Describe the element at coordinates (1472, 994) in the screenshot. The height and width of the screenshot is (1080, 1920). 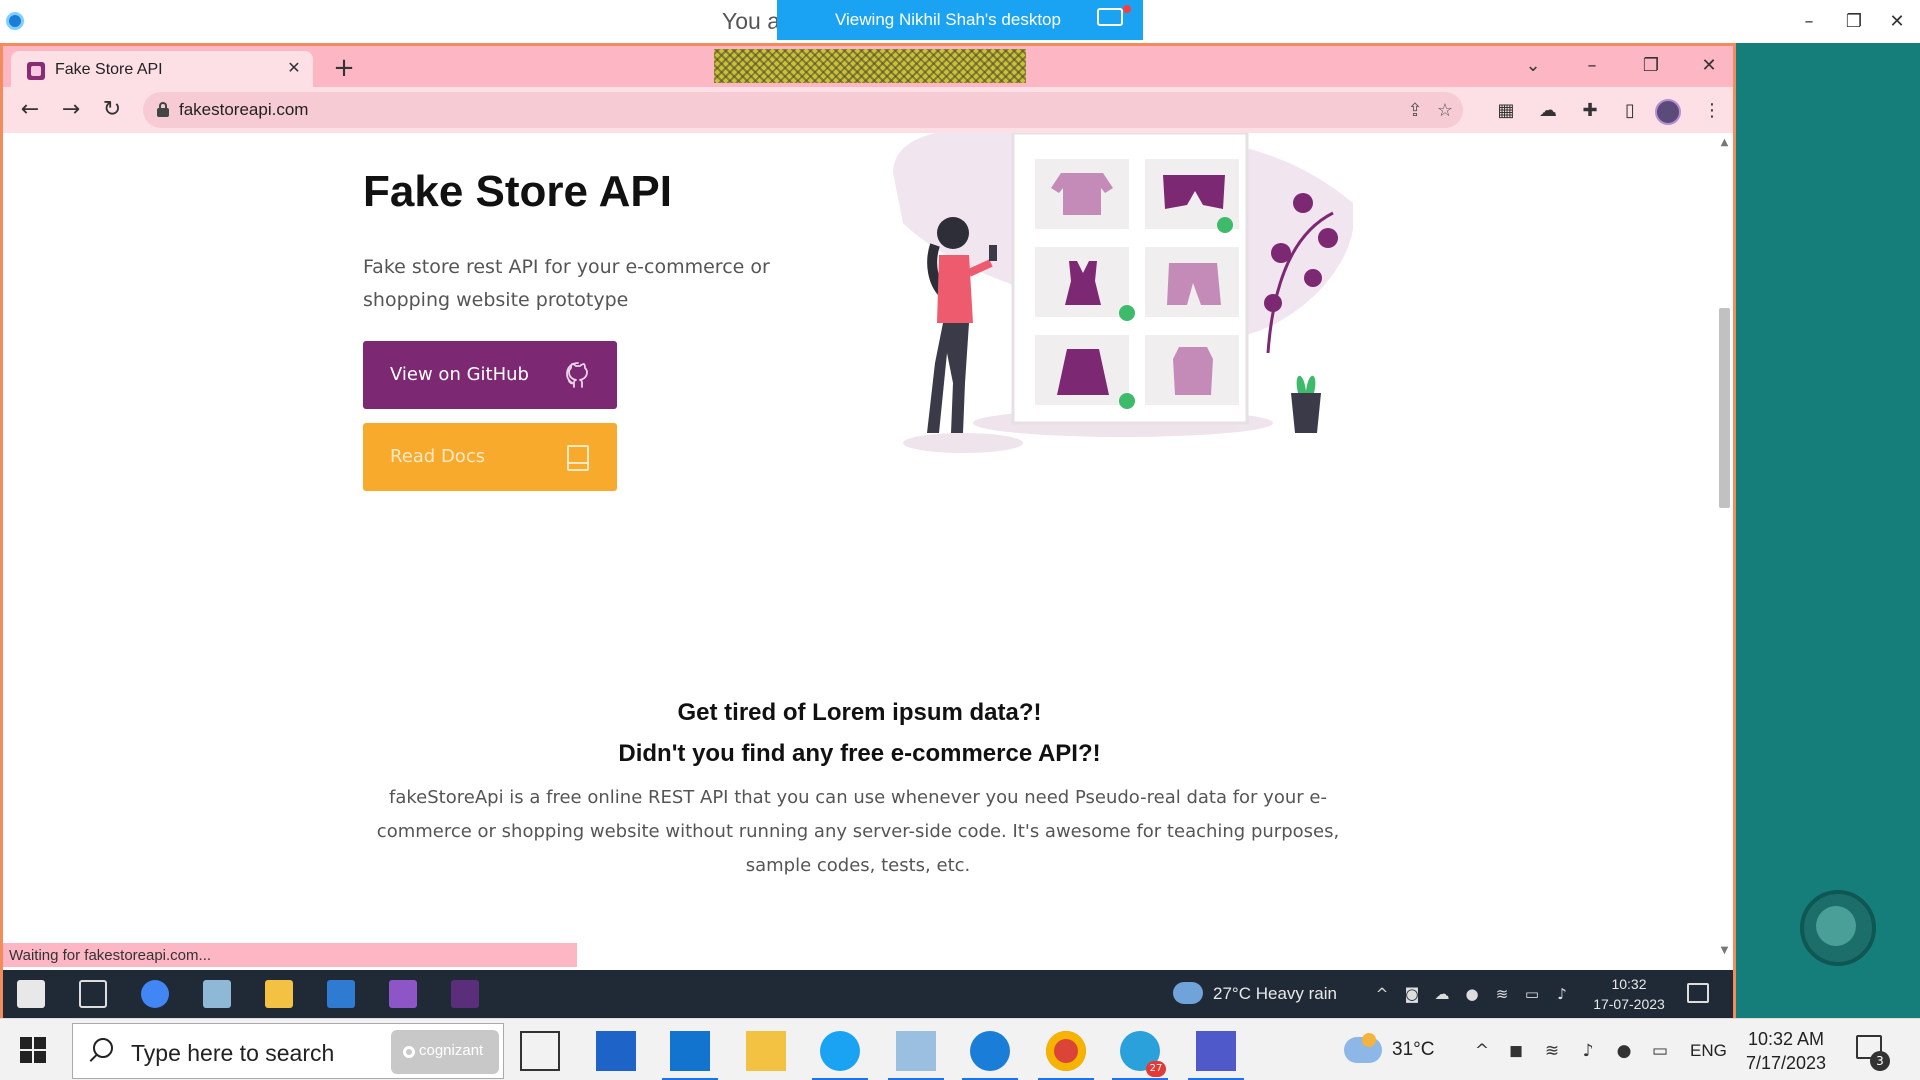
I see `remote-mic-icon: ●` at that location.